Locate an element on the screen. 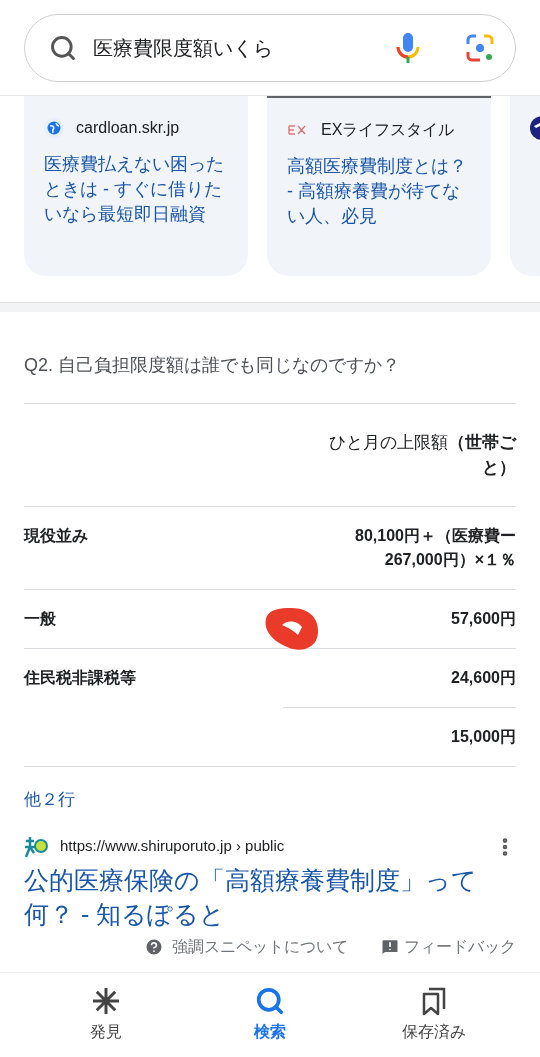  card-title: 医療費払えない困ったときは - すぐに借りたいなら最短即日融資 is located at coordinates (136, 189).